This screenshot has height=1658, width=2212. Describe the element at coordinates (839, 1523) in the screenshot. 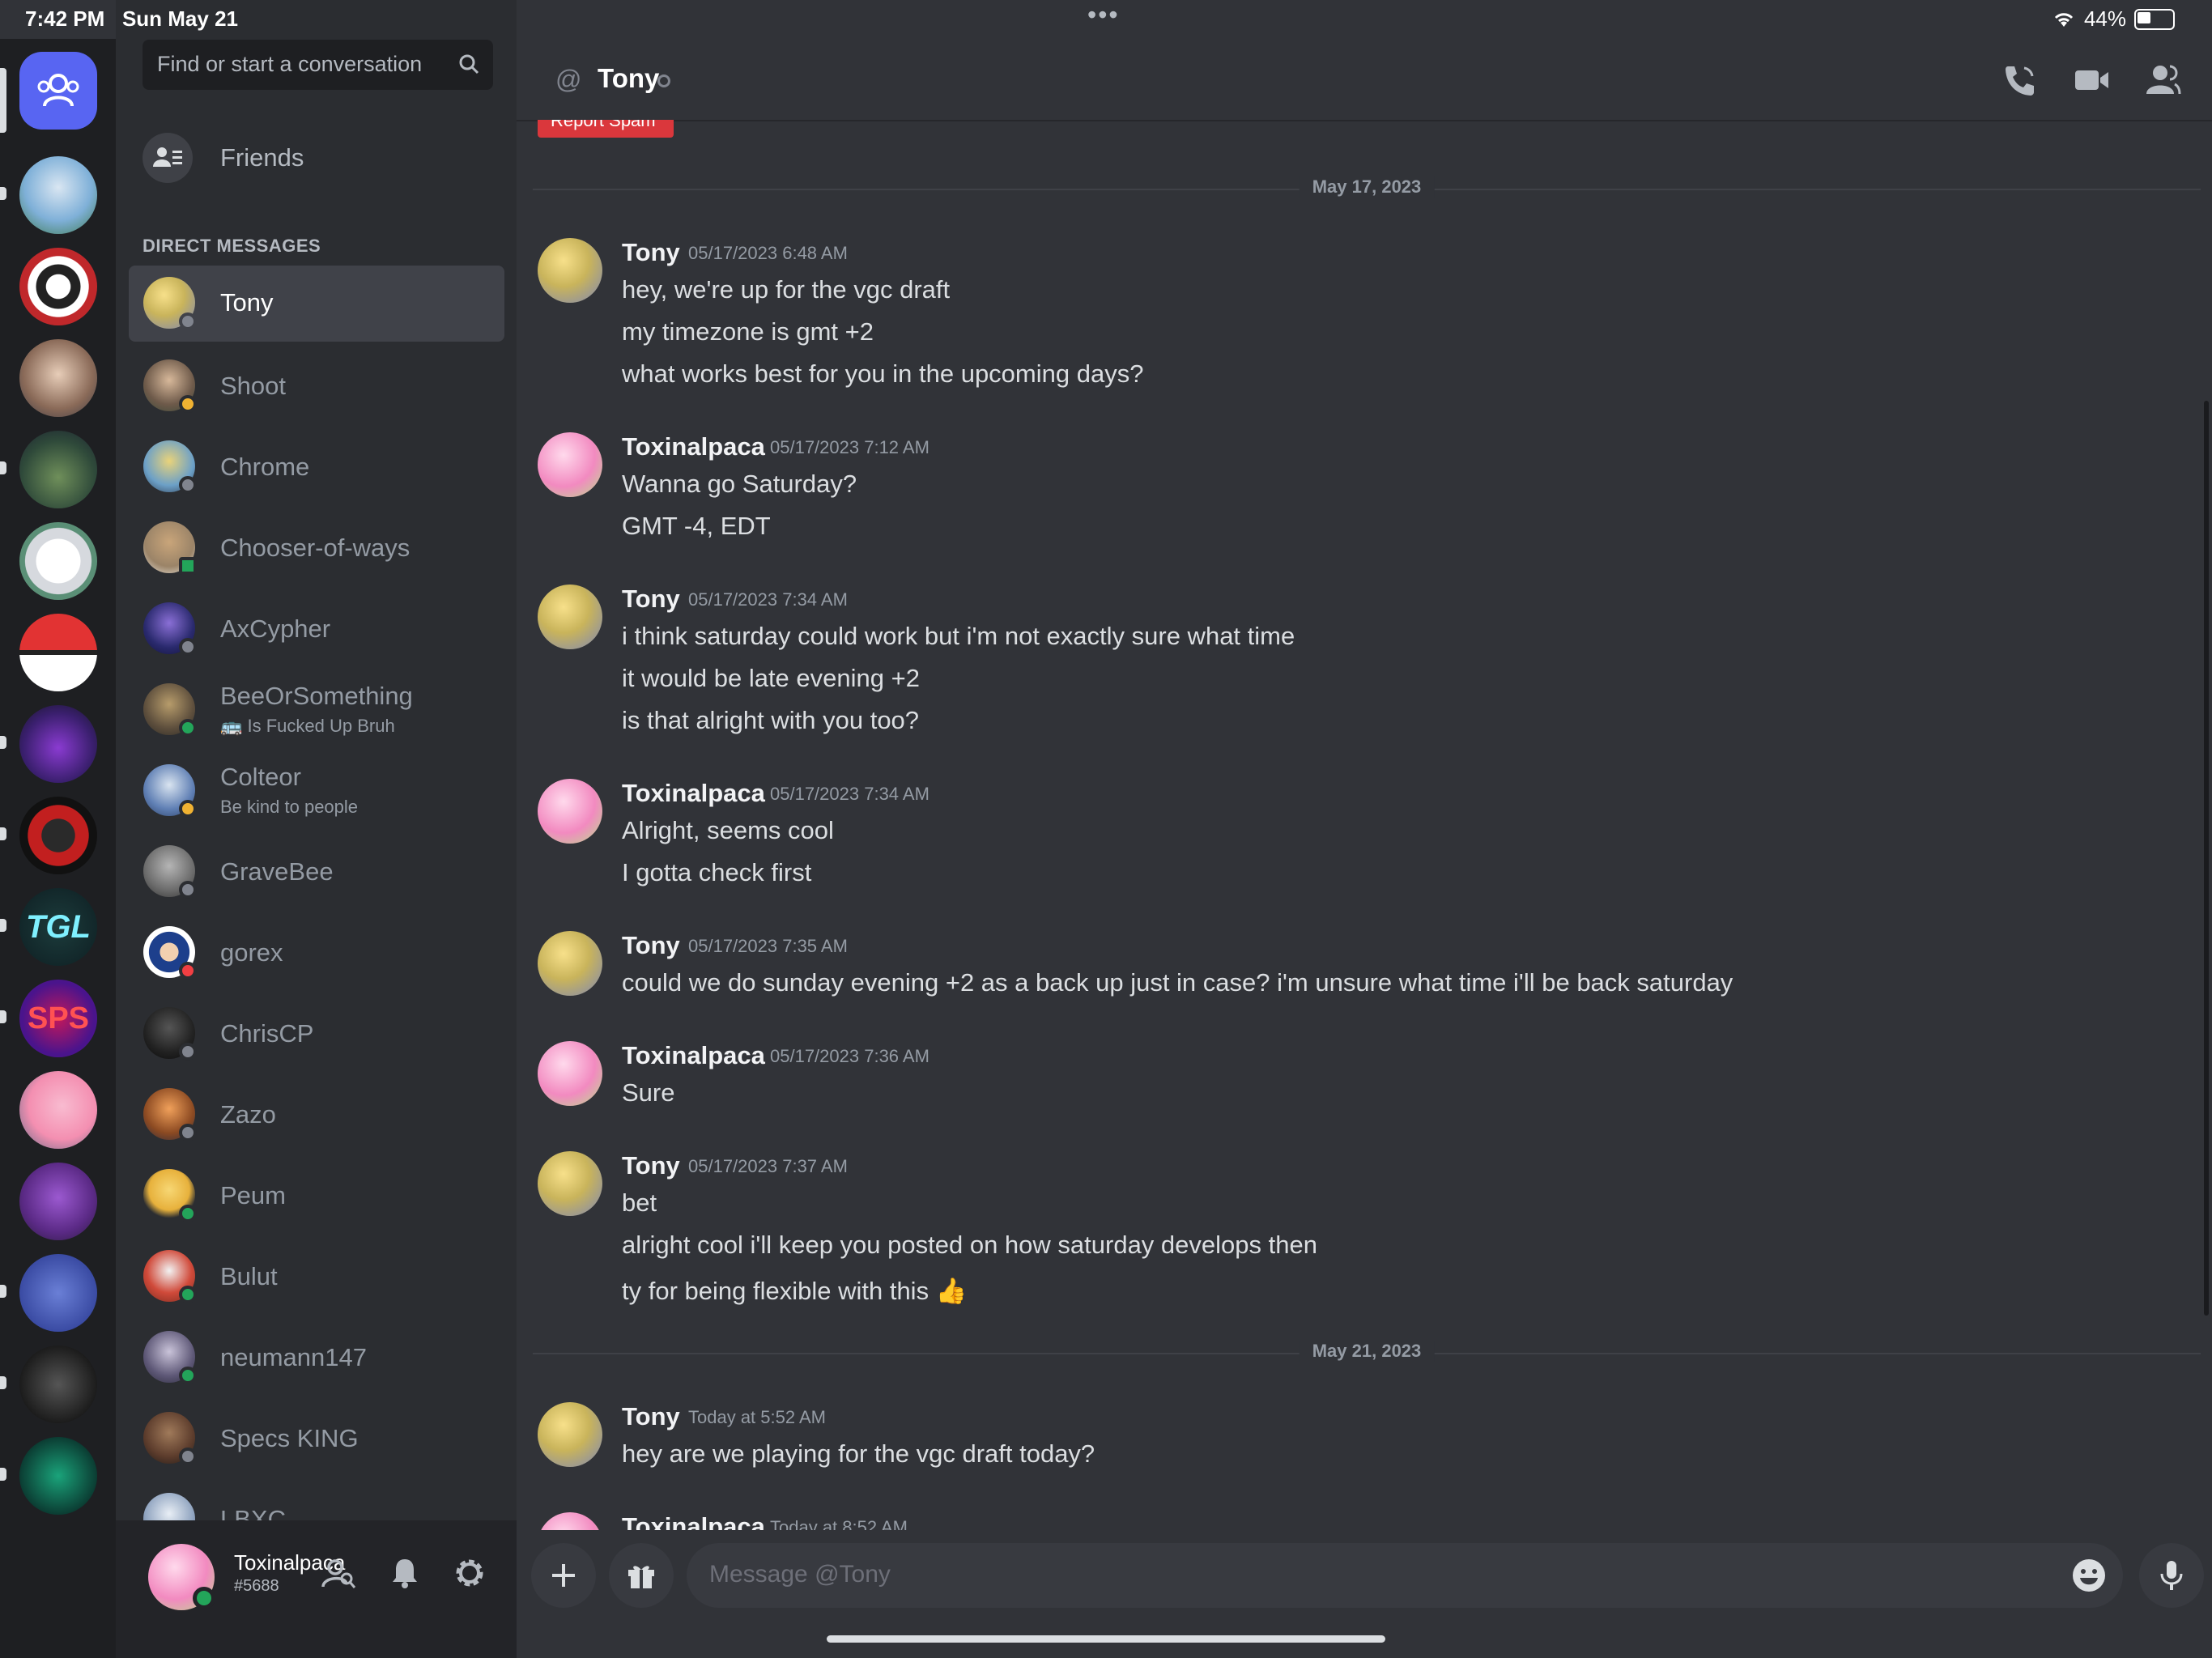

I see `message-timestamp: Today at 8:52 AM` at that location.